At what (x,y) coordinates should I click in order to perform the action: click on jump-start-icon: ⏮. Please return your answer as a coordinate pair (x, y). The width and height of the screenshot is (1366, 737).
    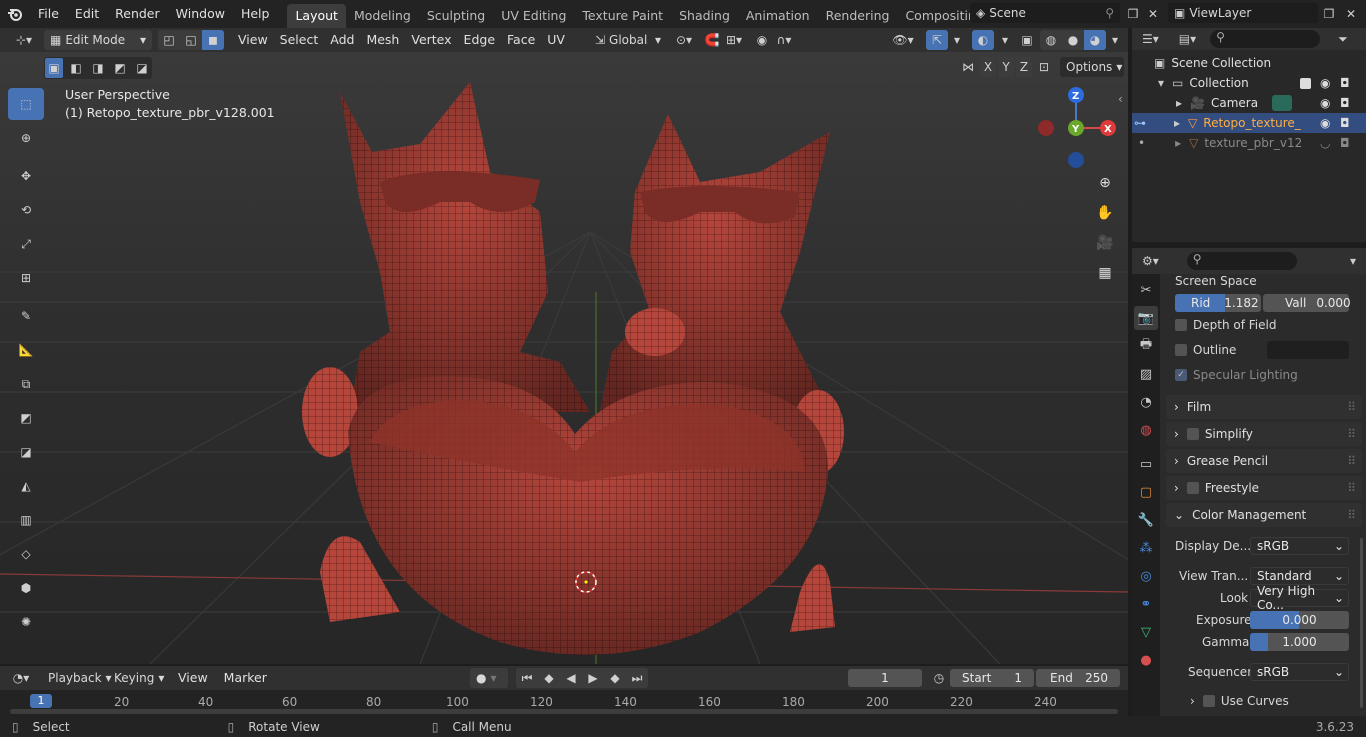
    Looking at the image, I should click on (527, 678).